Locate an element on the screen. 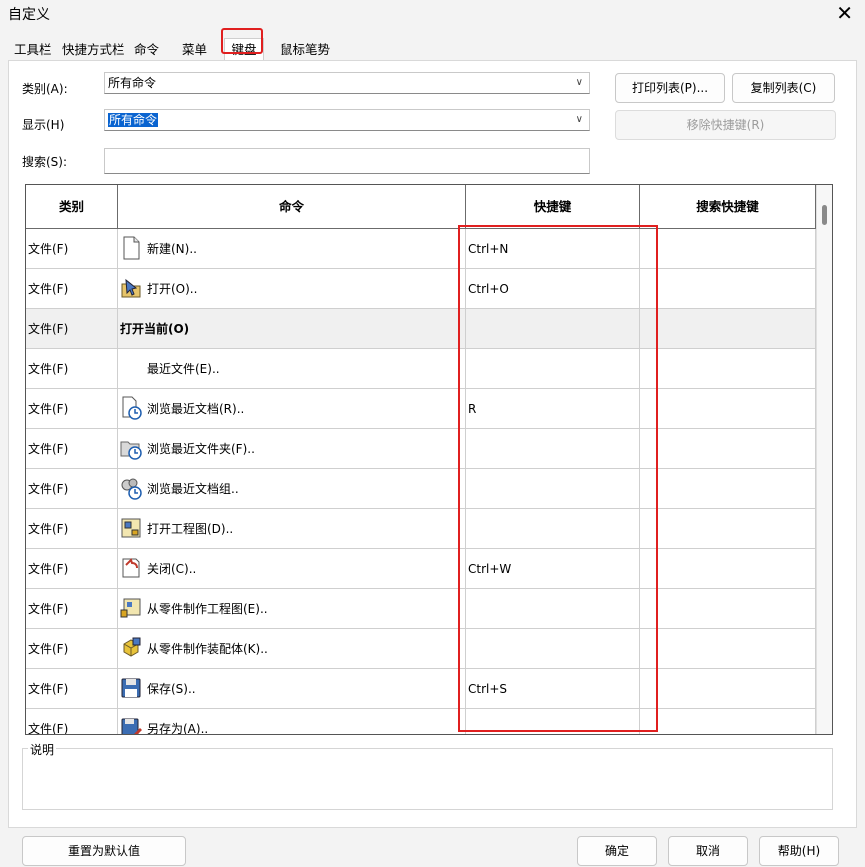  command-label: 最近文件(E).. is located at coordinates (183, 369).